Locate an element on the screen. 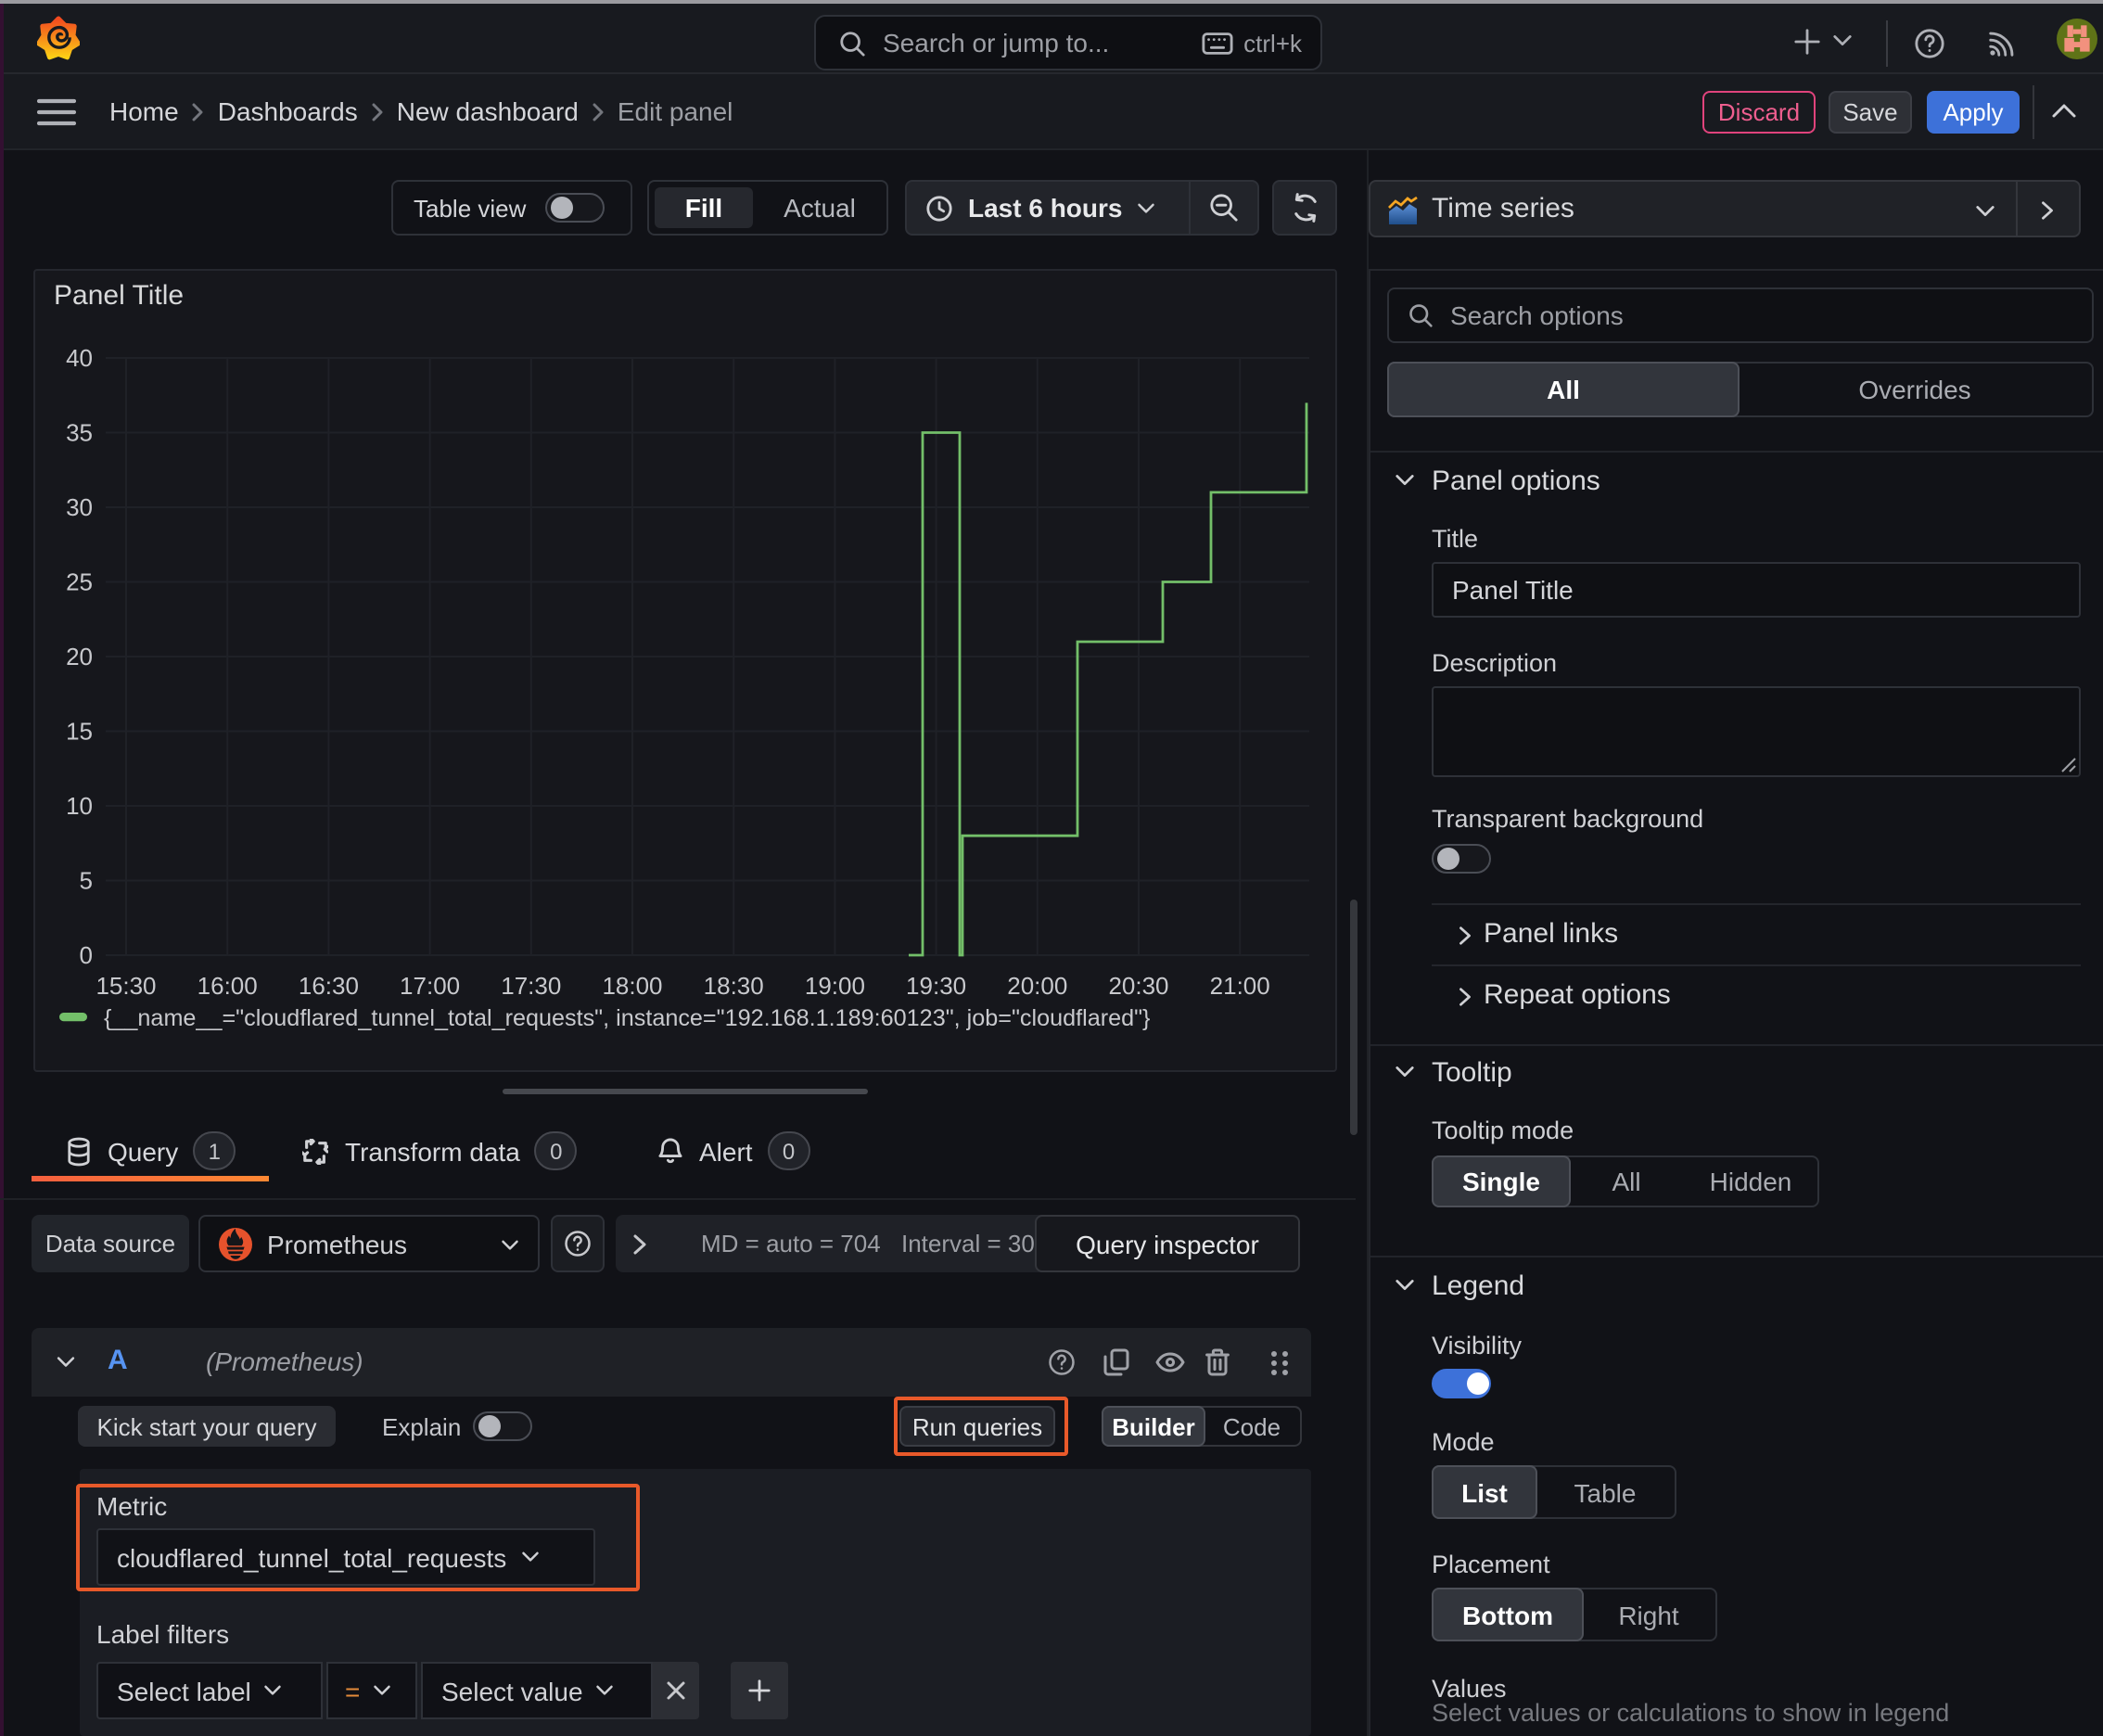 The image size is (2103, 1736). svg-text: 20:00 is located at coordinates (1037, 986).